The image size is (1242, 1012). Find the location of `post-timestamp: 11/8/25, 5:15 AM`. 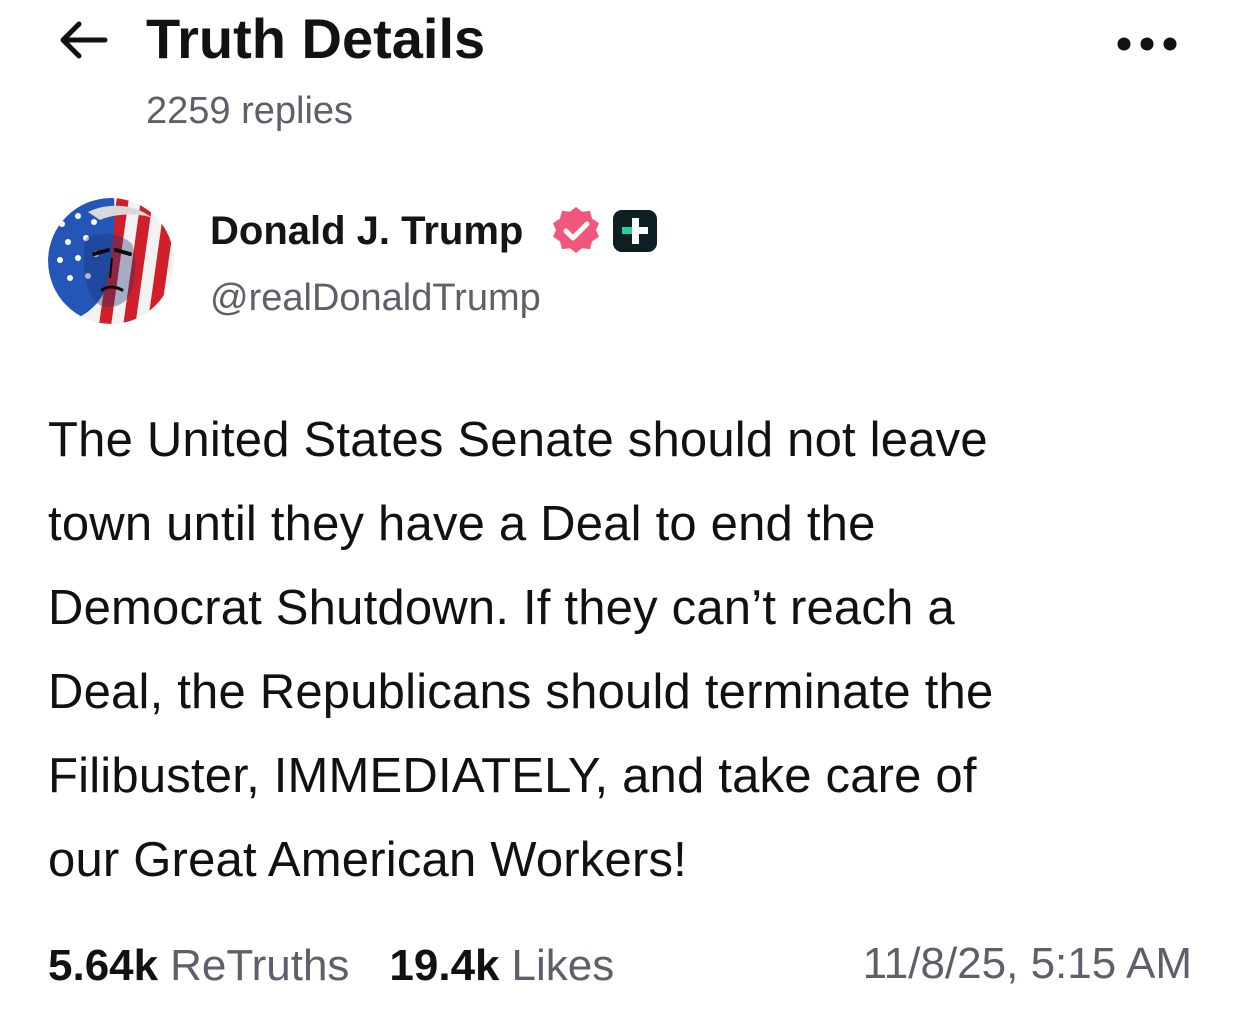

post-timestamp: 11/8/25, 5:15 AM is located at coordinates (1027, 963).